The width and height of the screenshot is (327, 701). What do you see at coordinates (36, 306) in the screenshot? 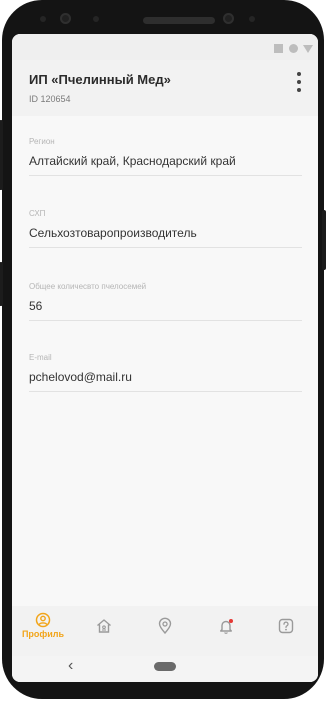
I see `field-value: 56` at bounding box center [36, 306].